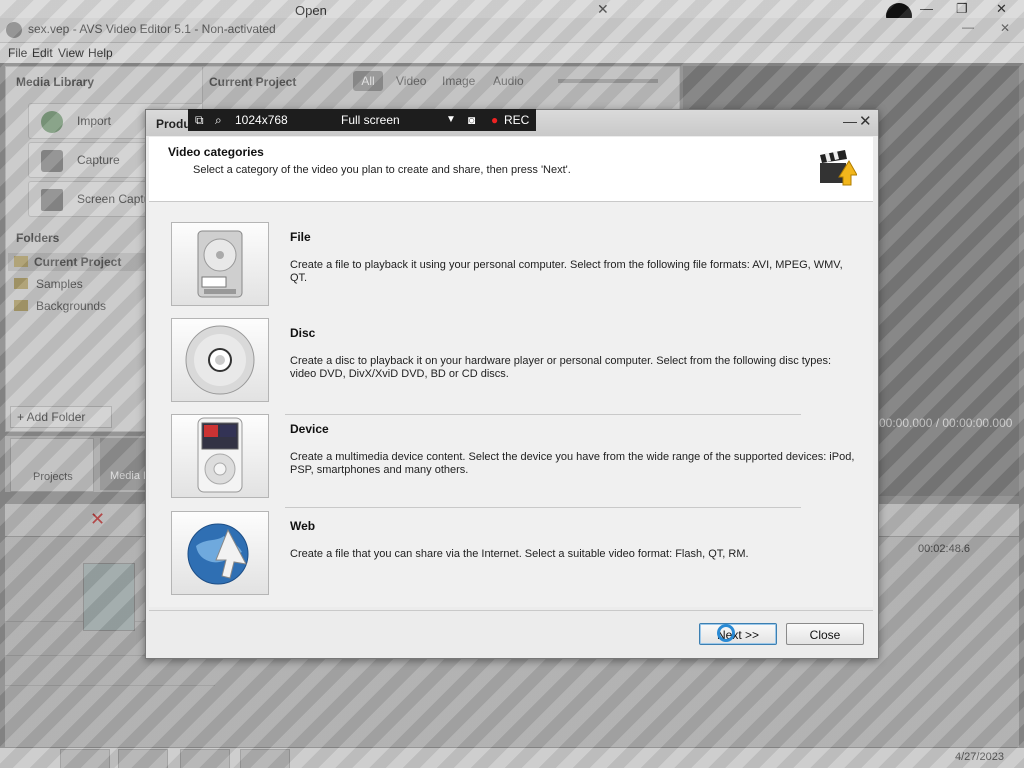 The width and height of the screenshot is (1024, 768). What do you see at coordinates (1001, 9) in the screenshot?
I see `window-close-icon: ✕` at bounding box center [1001, 9].